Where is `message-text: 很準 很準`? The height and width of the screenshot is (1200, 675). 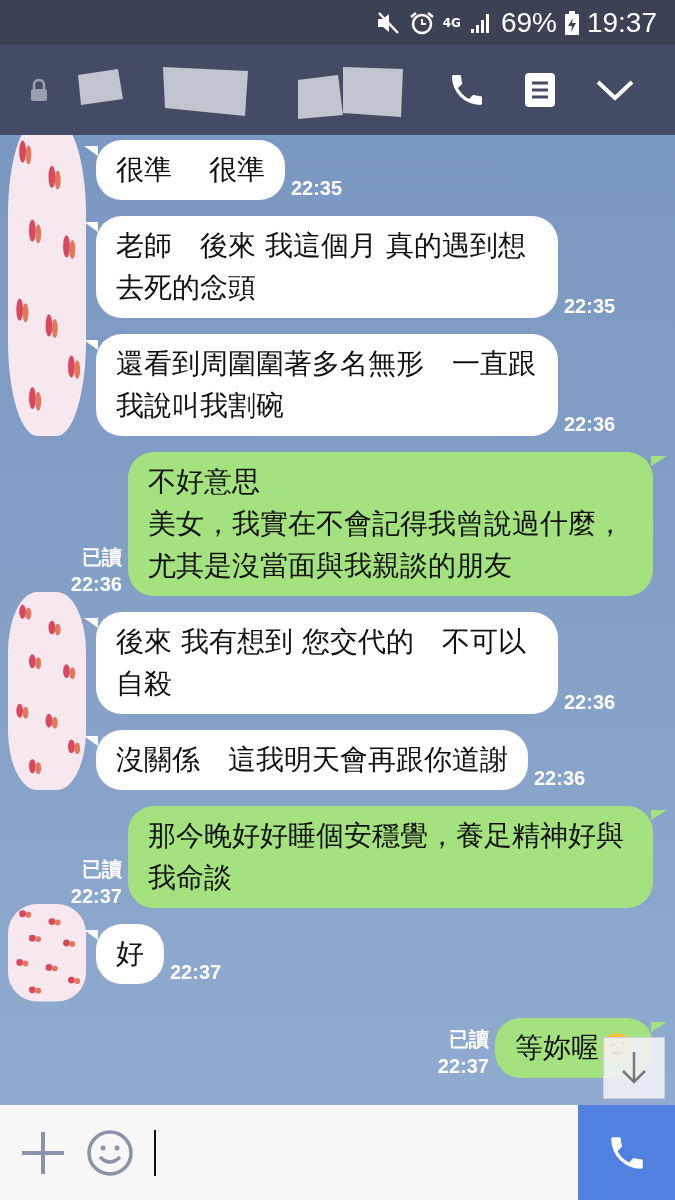
message-text: 很準 很準 is located at coordinates (190, 170).